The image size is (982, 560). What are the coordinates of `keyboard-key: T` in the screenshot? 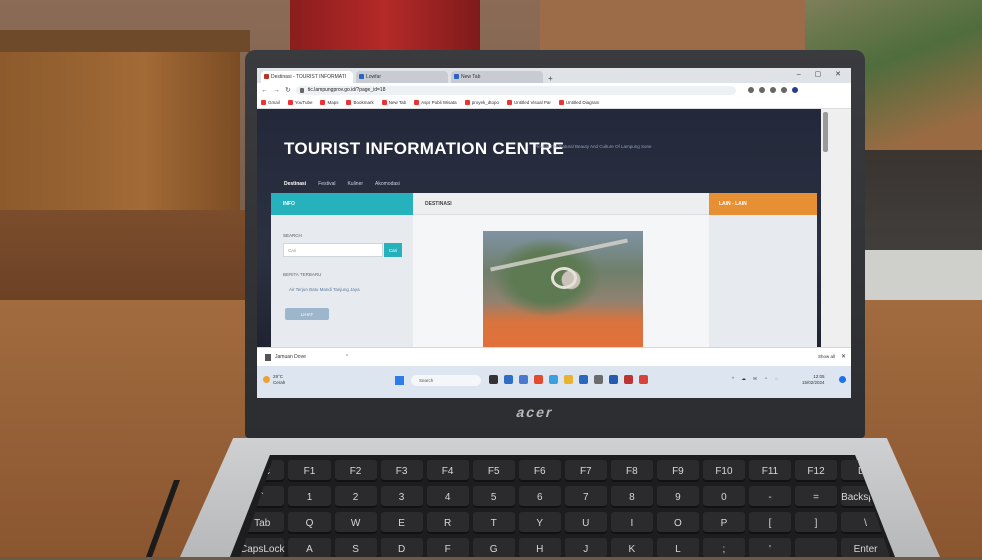 It's located at (493, 523).